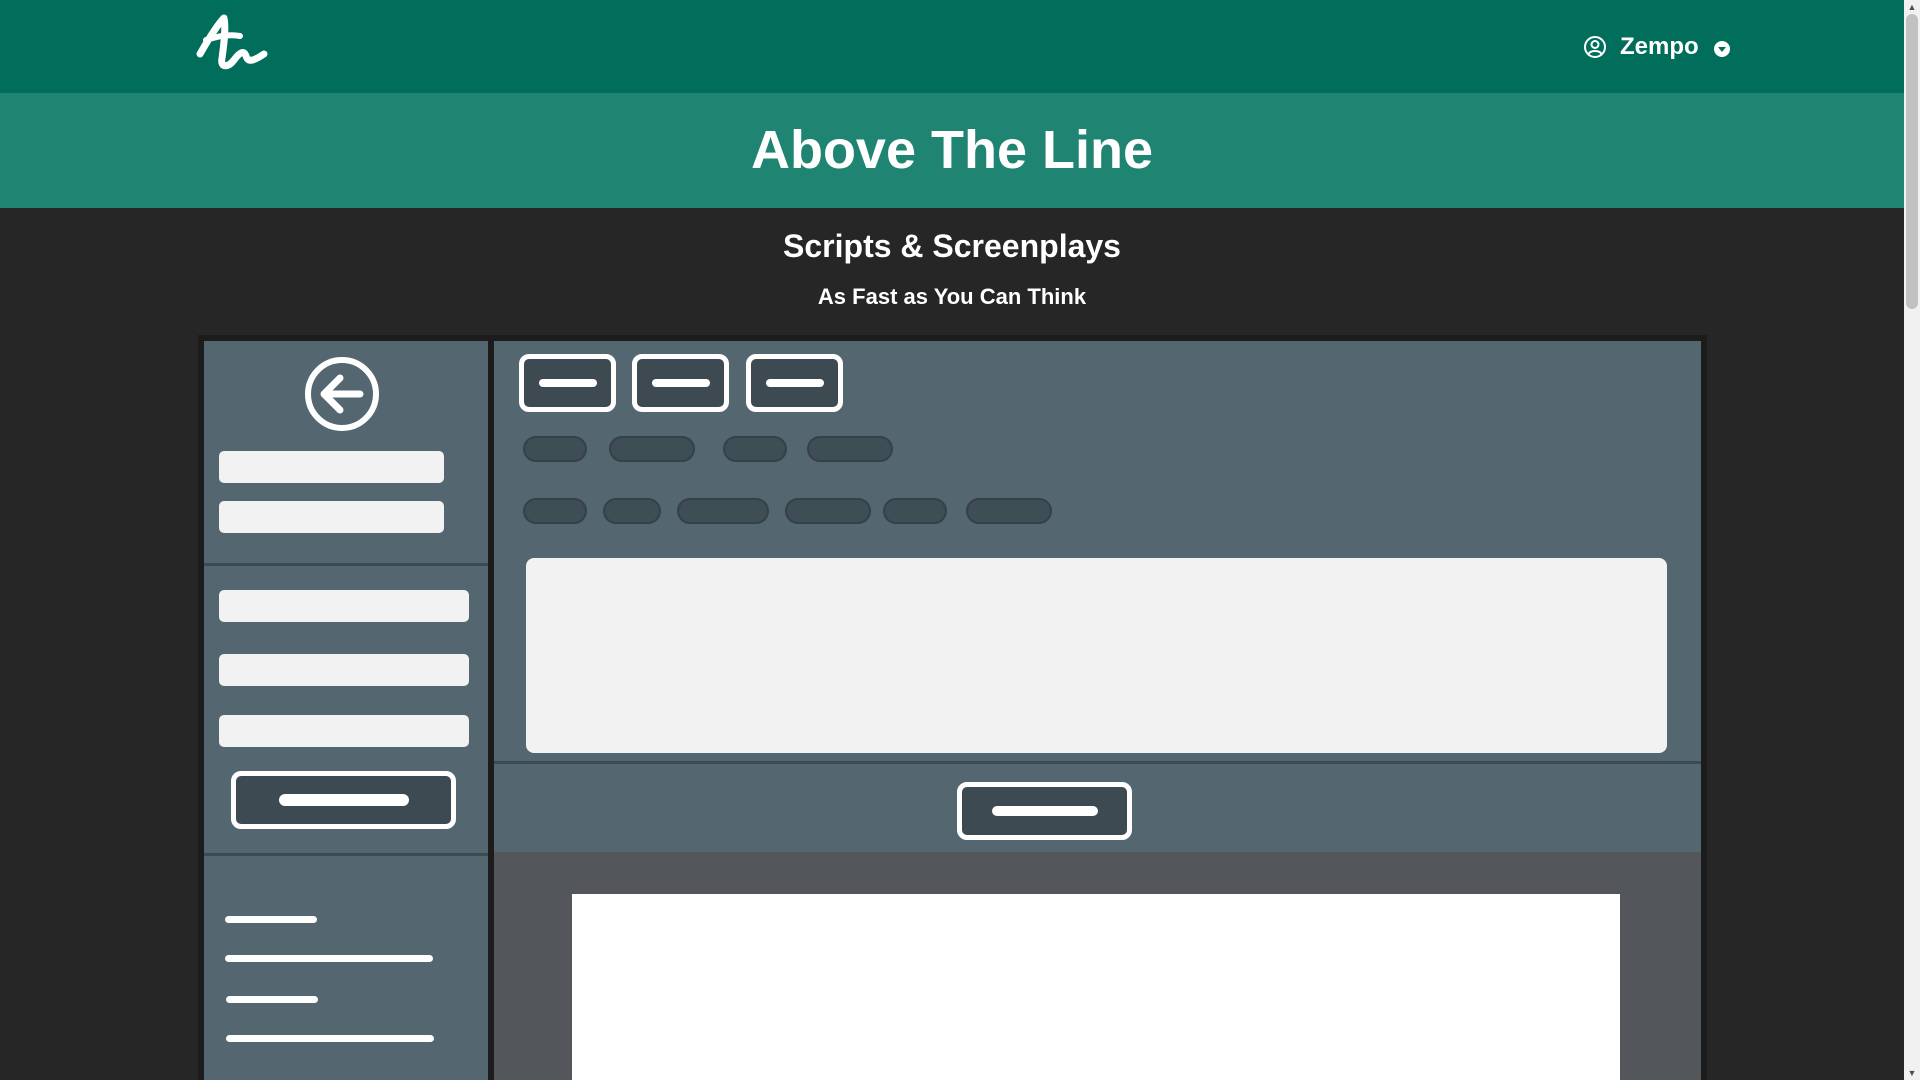  Describe the element at coordinates (952, 46) in the screenshot. I see `top-navbar: Zempo` at that location.